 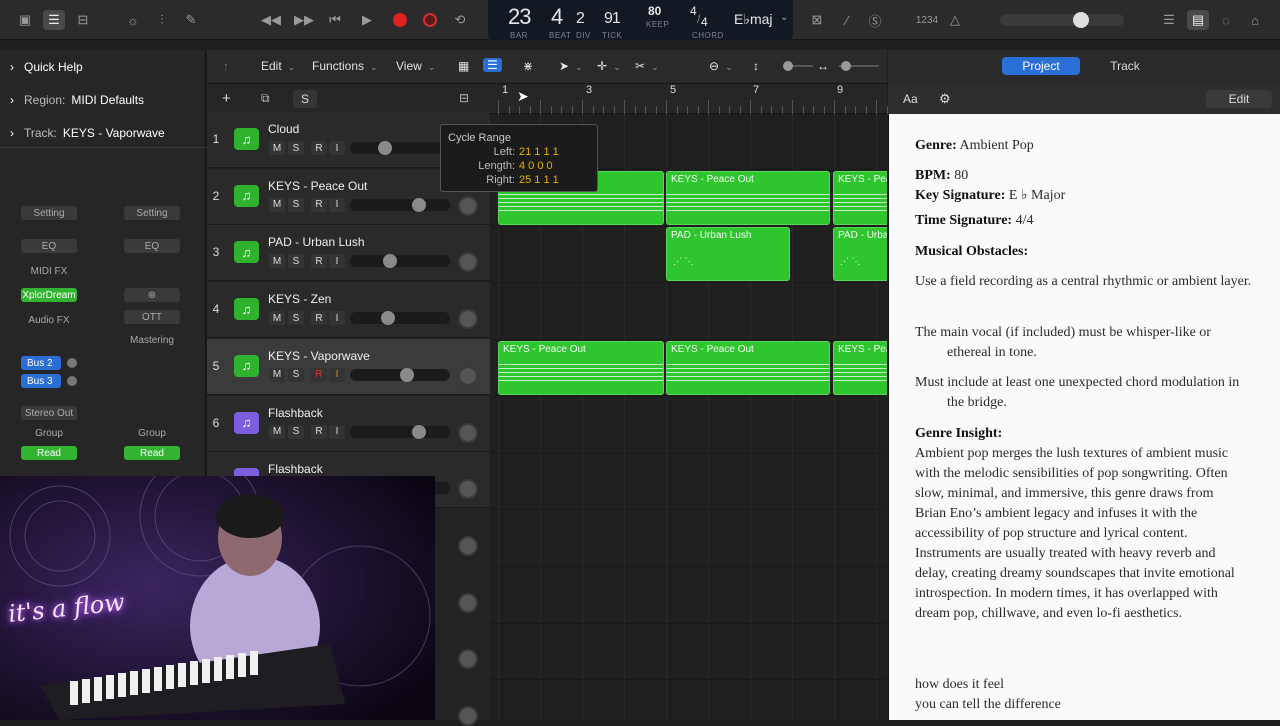 I want to click on vertical-zoom-icon: ↕, so click(x=756, y=66).